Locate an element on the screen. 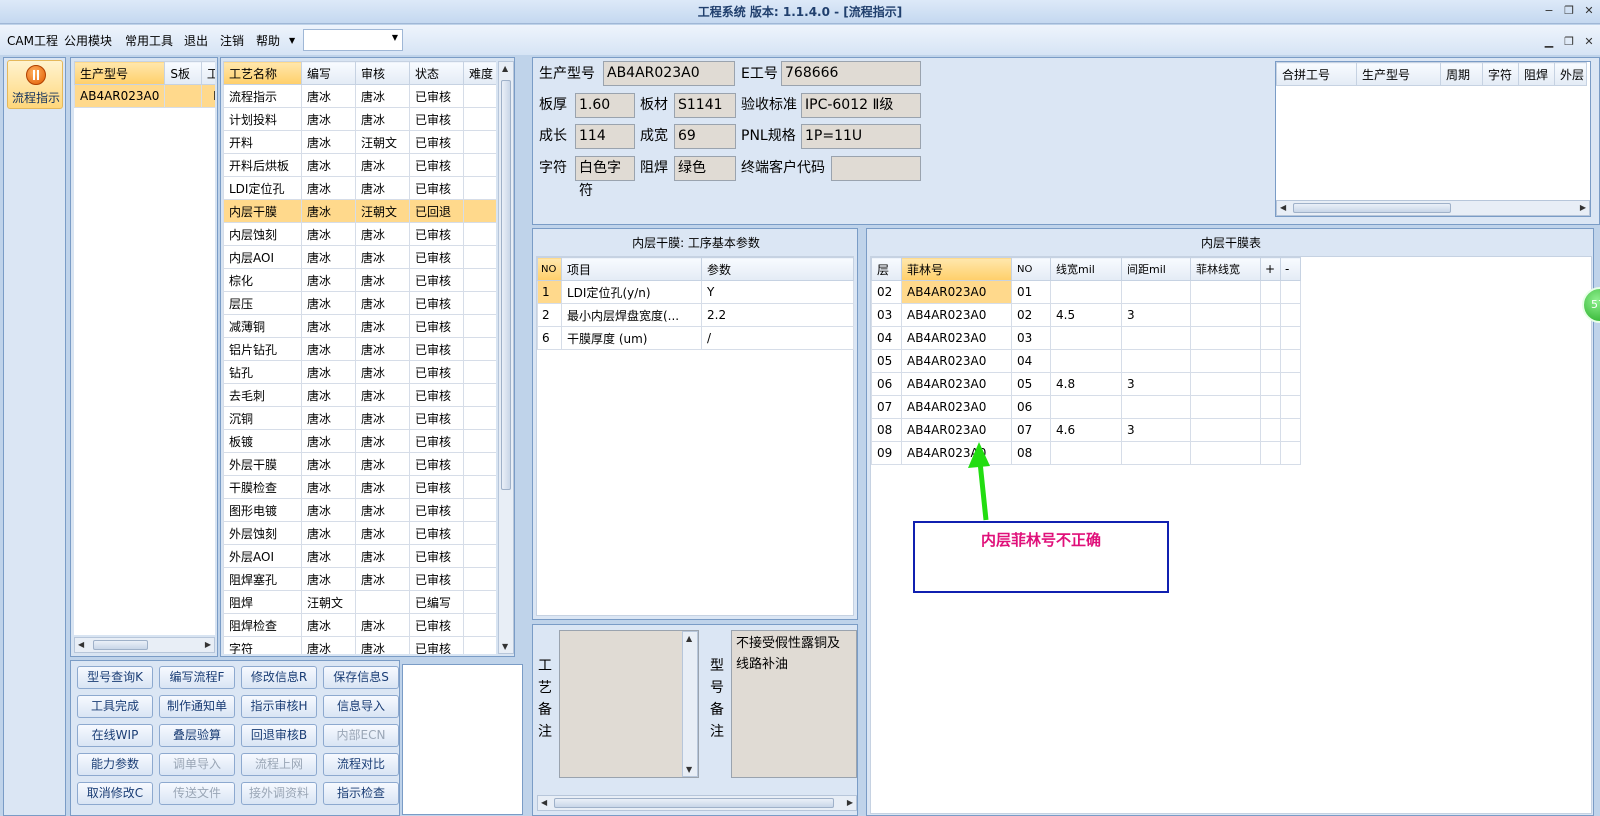  flow-upload-button: 流程上网 is located at coordinates (279, 764).